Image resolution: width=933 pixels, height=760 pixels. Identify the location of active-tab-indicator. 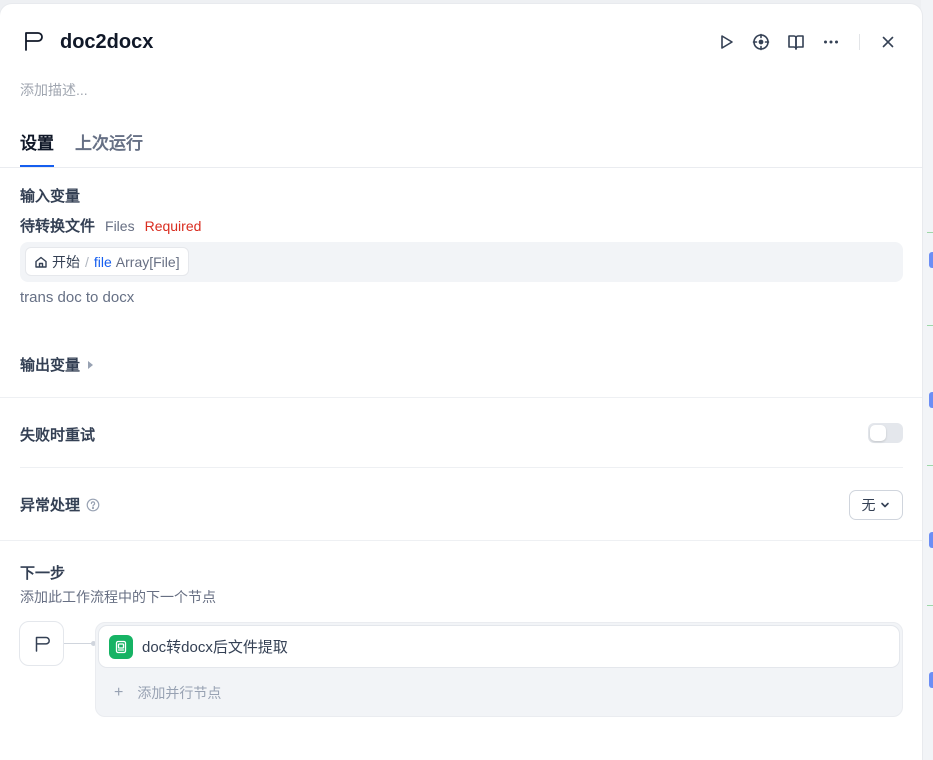
(37, 166).